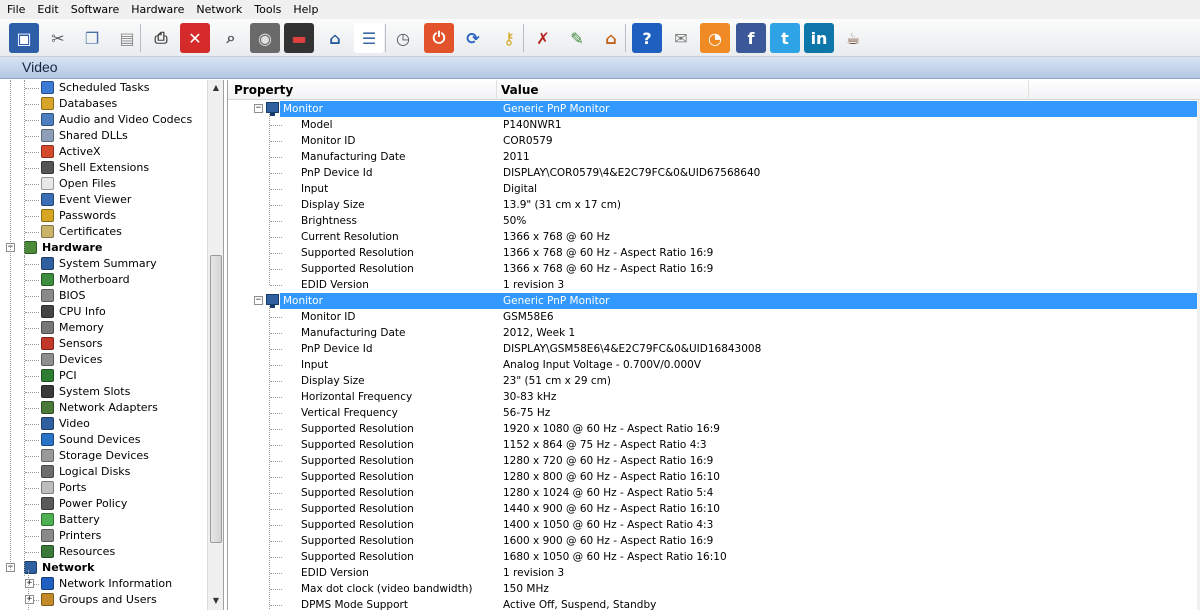 The height and width of the screenshot is (610, 1200). What do you see at coordinates (102, 136) in the screenshot?
I see `tree-item-shared-dlls: Shared DLLs` at bounding box center [102, 136].